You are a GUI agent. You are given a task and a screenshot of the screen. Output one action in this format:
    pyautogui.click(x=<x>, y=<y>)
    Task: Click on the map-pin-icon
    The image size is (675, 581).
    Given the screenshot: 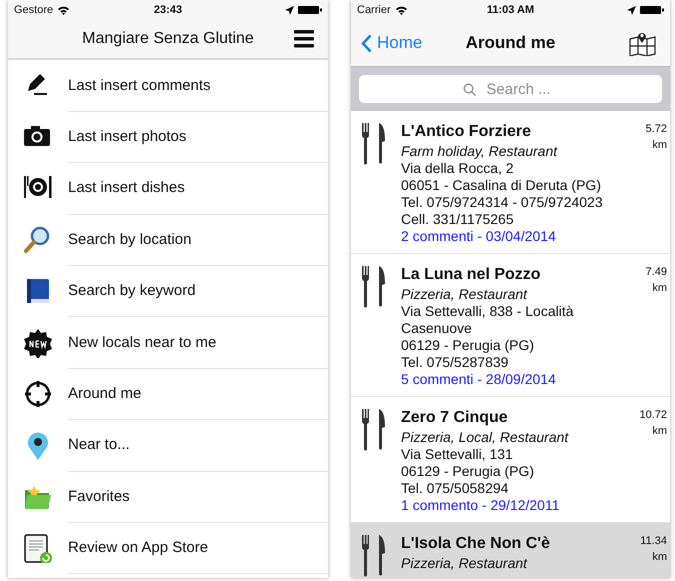 What is the action you would take?
    pyautogui.click(x=642, y=43)
    